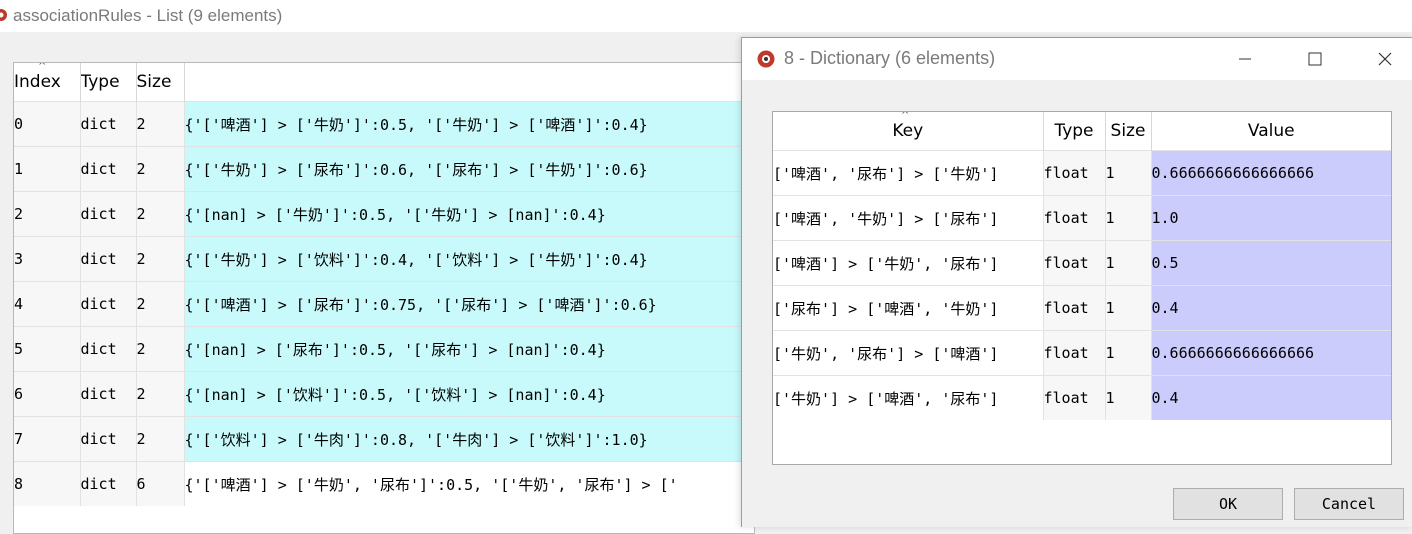  What do you see at coordinates (47, 169) in the screenshot?
I see `cell-index: 1` at bounding box center [47, 169].